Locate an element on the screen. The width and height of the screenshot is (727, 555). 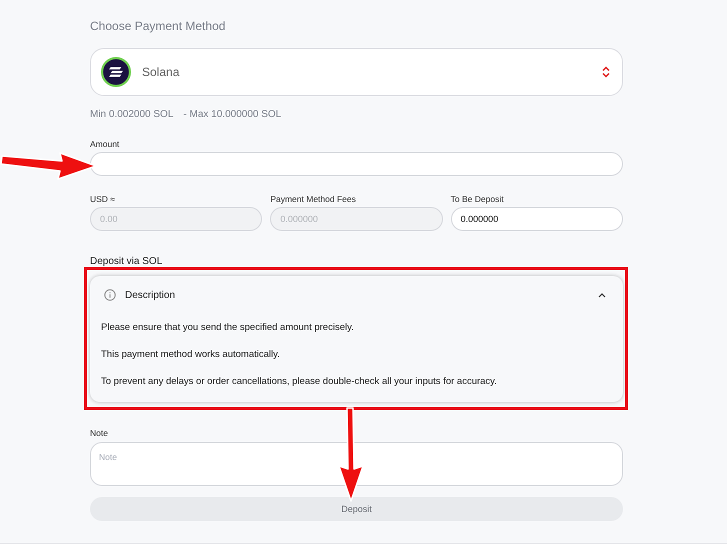
max-limit: - Max 10.000000 SOL is located at coordinates (232, 115).